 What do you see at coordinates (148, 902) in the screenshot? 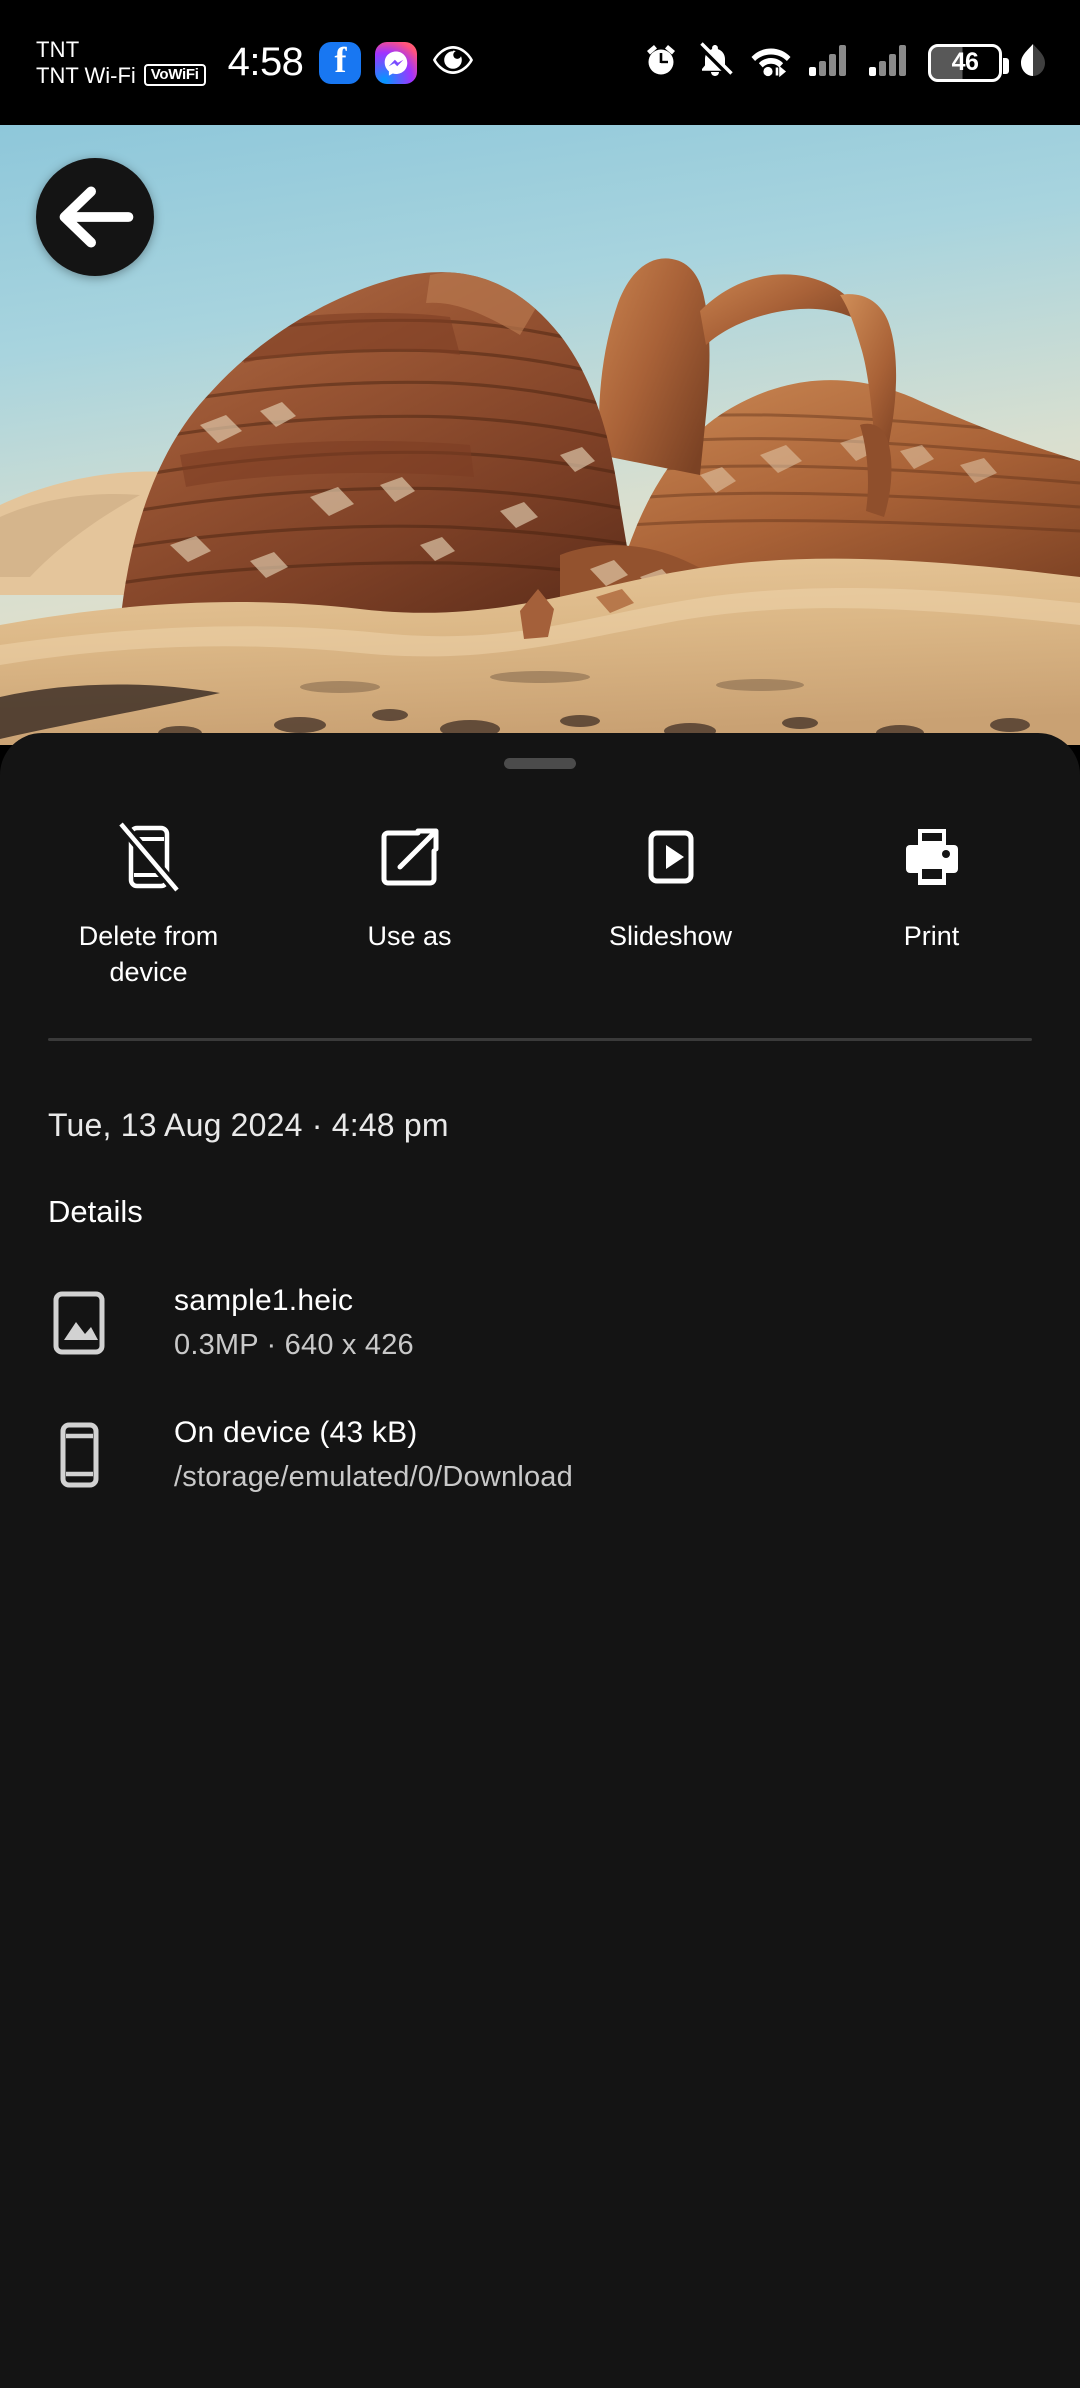
I see `action-delete-from-device: Delete from device` at bounding box center [148, 902].